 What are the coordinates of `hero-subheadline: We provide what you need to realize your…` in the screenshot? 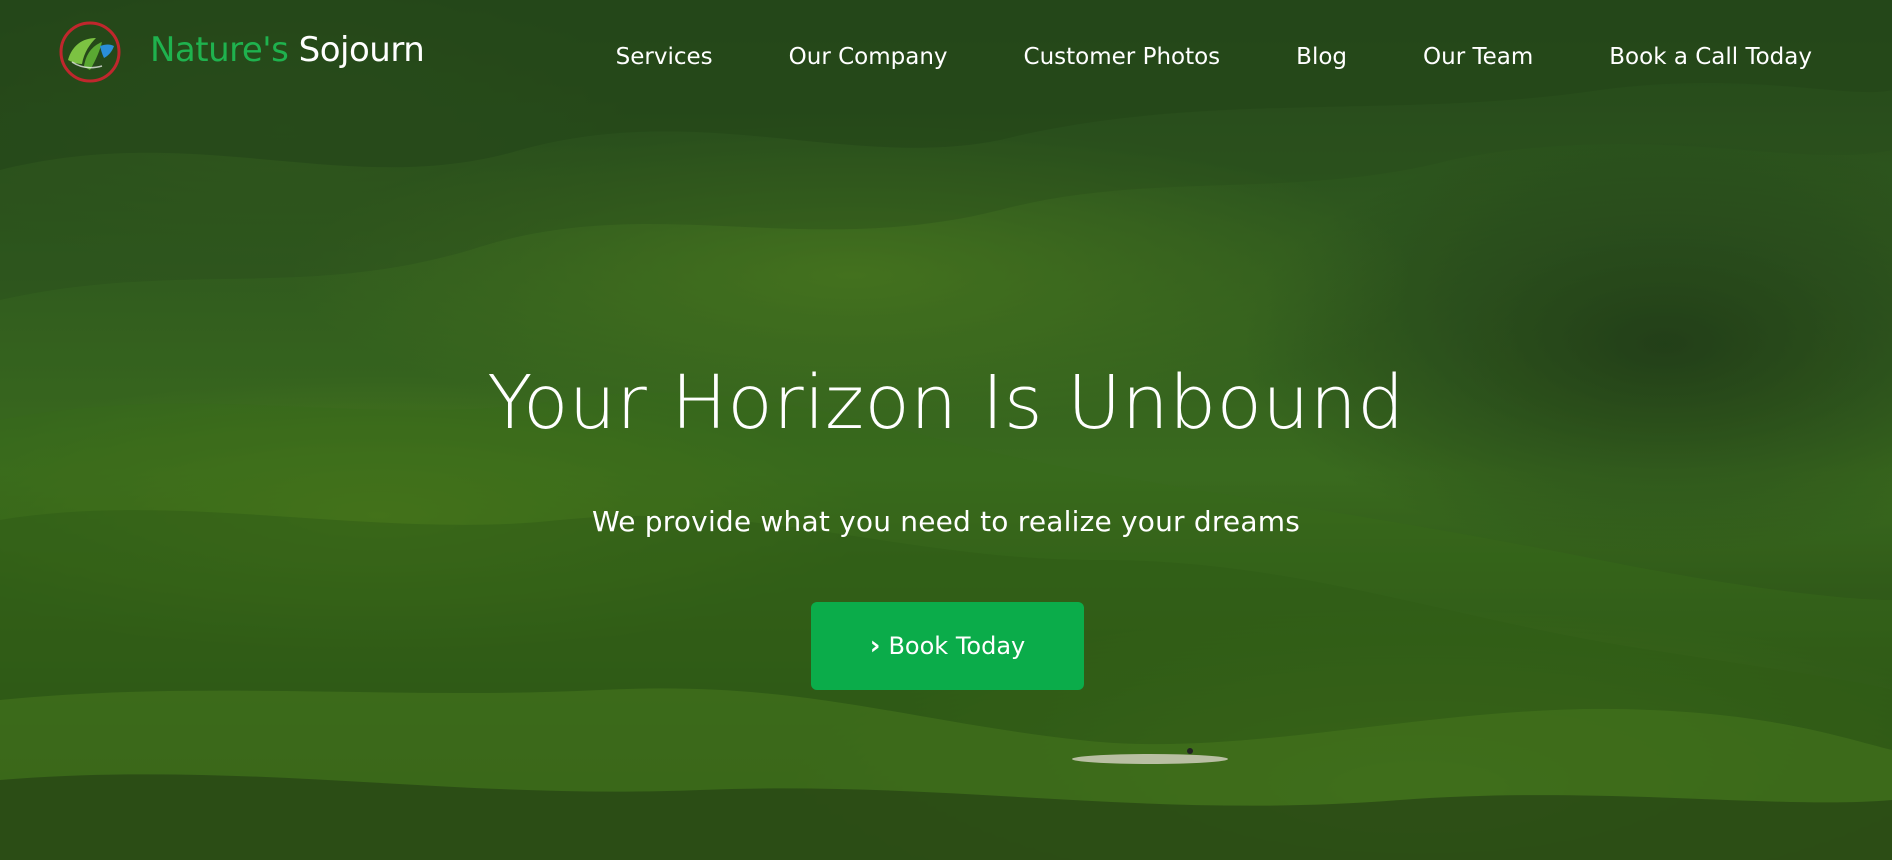 It's located at (946, 521).